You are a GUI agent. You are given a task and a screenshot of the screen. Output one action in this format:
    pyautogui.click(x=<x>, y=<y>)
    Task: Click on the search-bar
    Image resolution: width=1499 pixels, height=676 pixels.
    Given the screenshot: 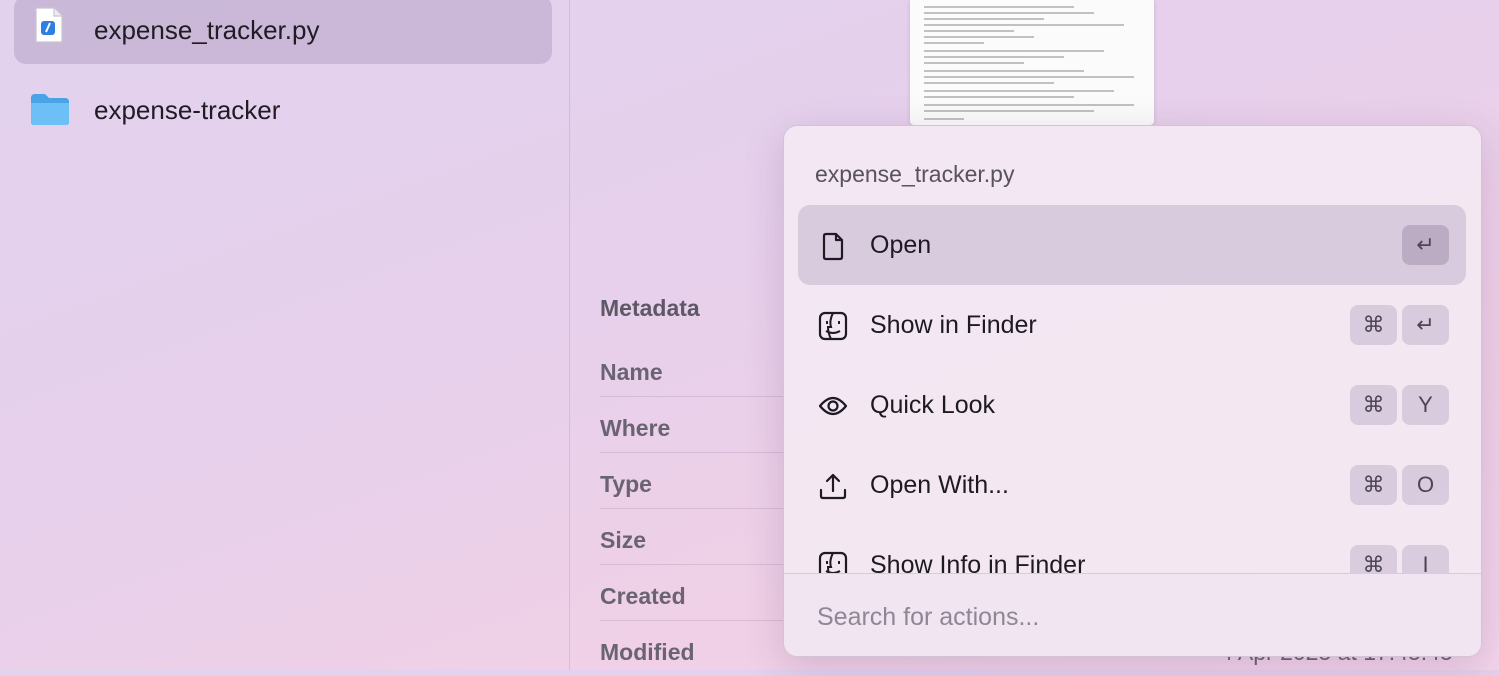 What is the action you would take?
    pyautogui.click(x=1132, y=615)
    